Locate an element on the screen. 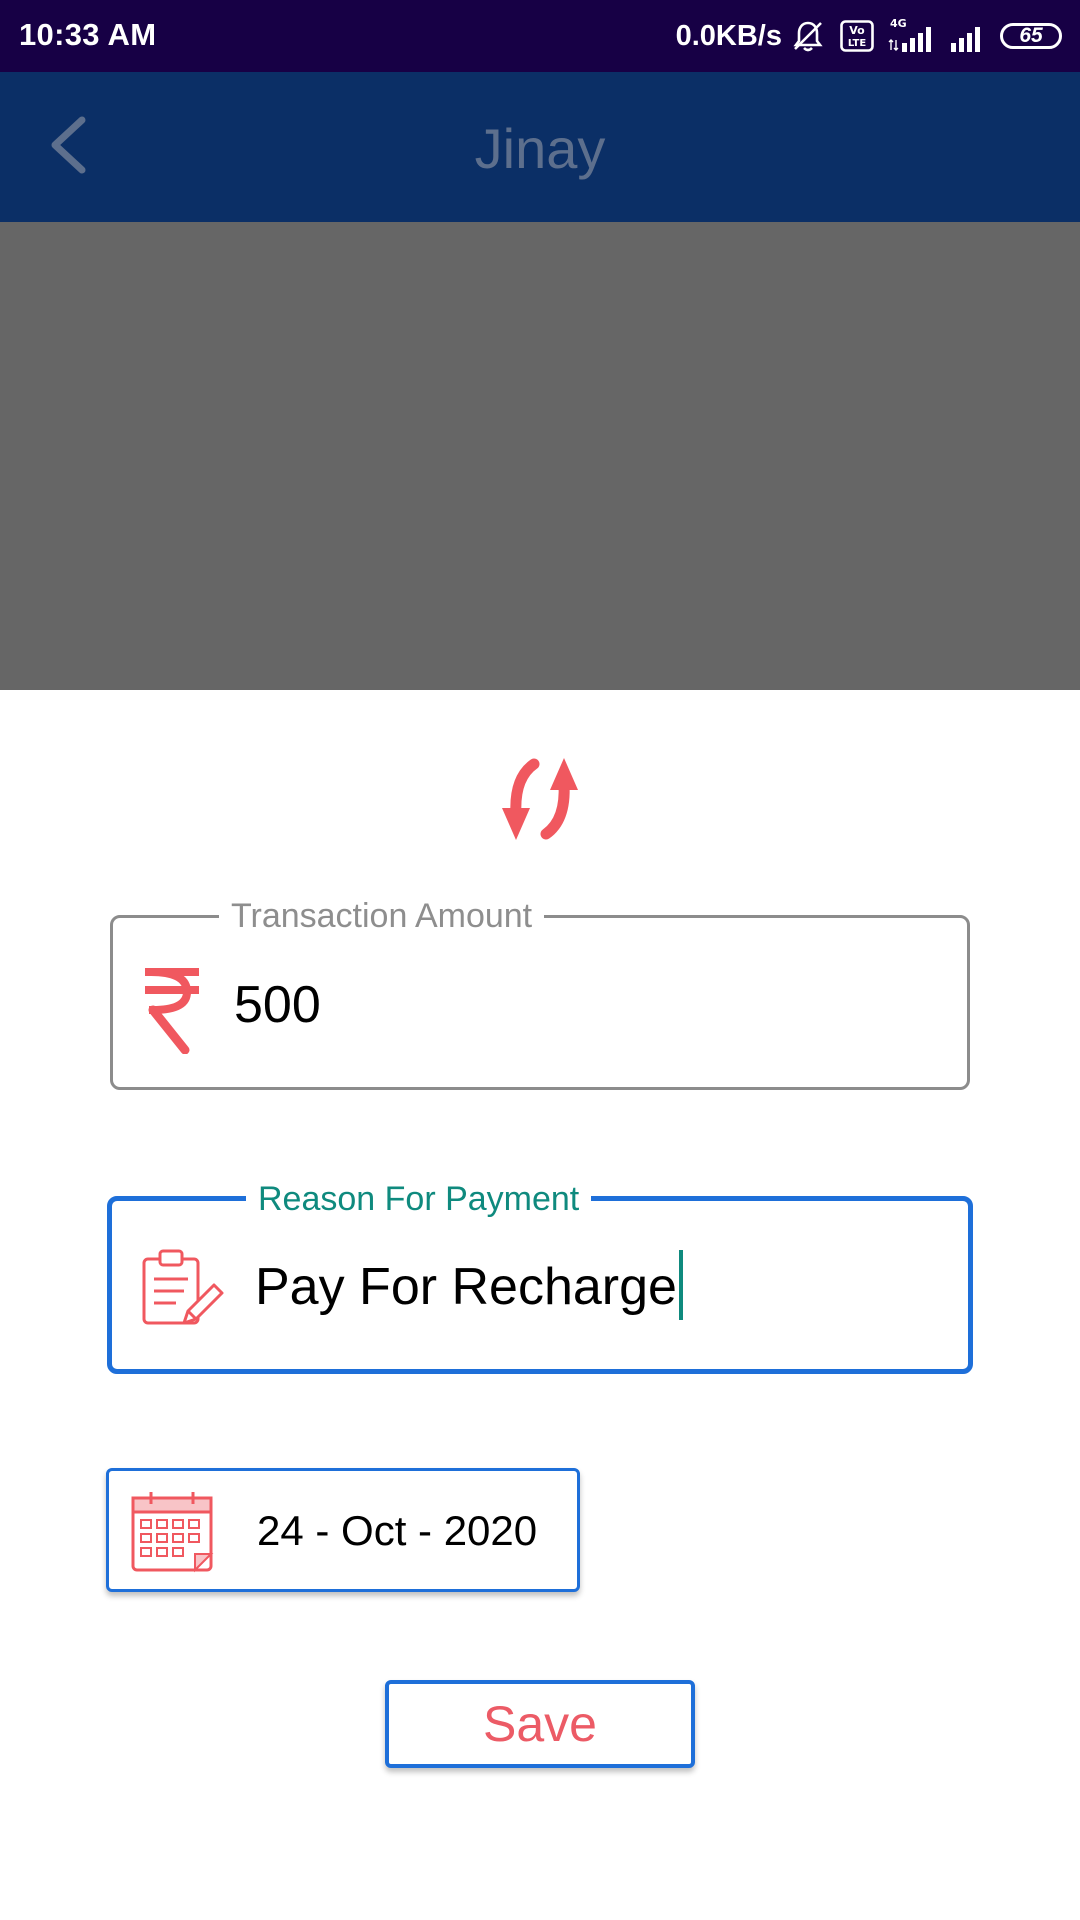  svg-text: 4G is located at coordinates (898, 23).